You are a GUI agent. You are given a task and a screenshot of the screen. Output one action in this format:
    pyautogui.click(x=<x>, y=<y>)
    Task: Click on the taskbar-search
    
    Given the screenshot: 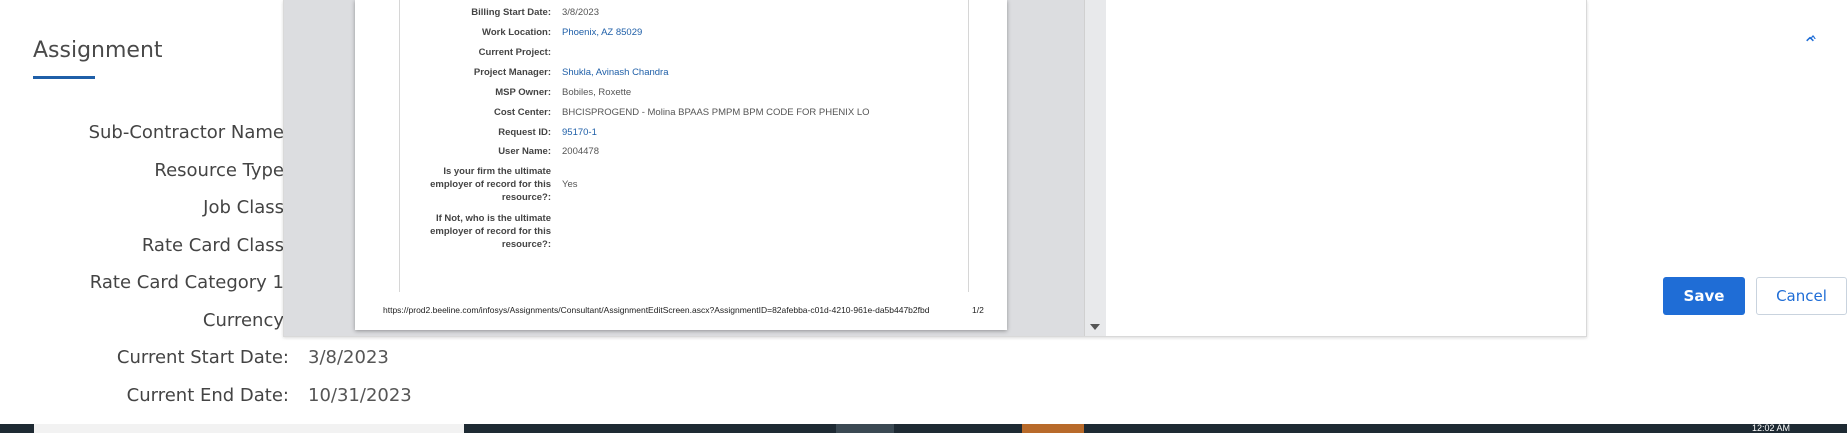 What is the action you would take?
    pyautogui.click(x=249, y=428)
    